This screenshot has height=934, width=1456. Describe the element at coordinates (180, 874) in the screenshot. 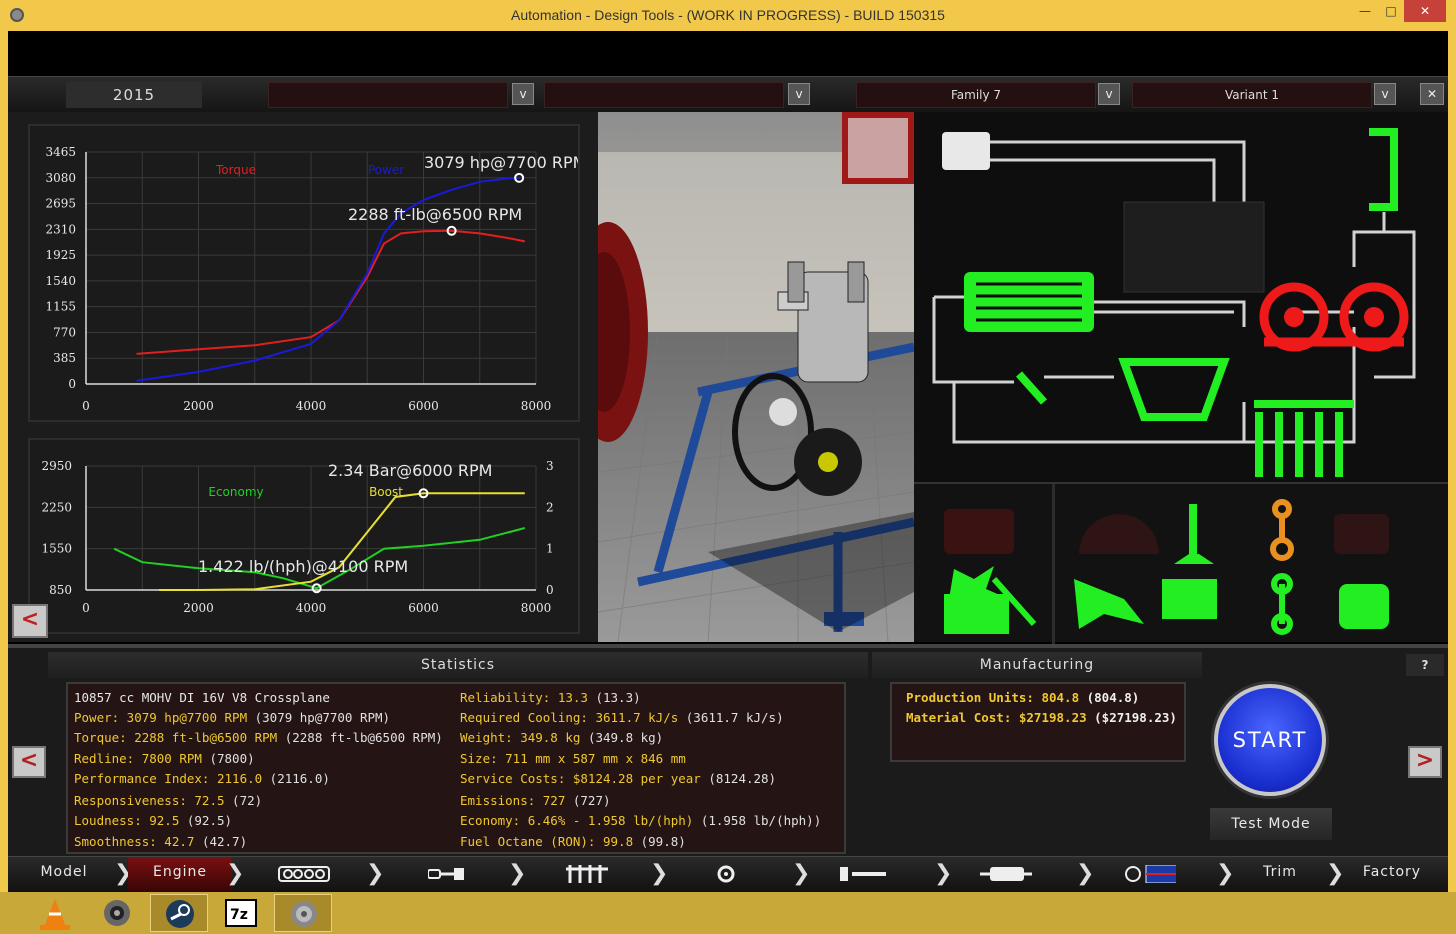

I see `nav-engine: Engine` at that location.